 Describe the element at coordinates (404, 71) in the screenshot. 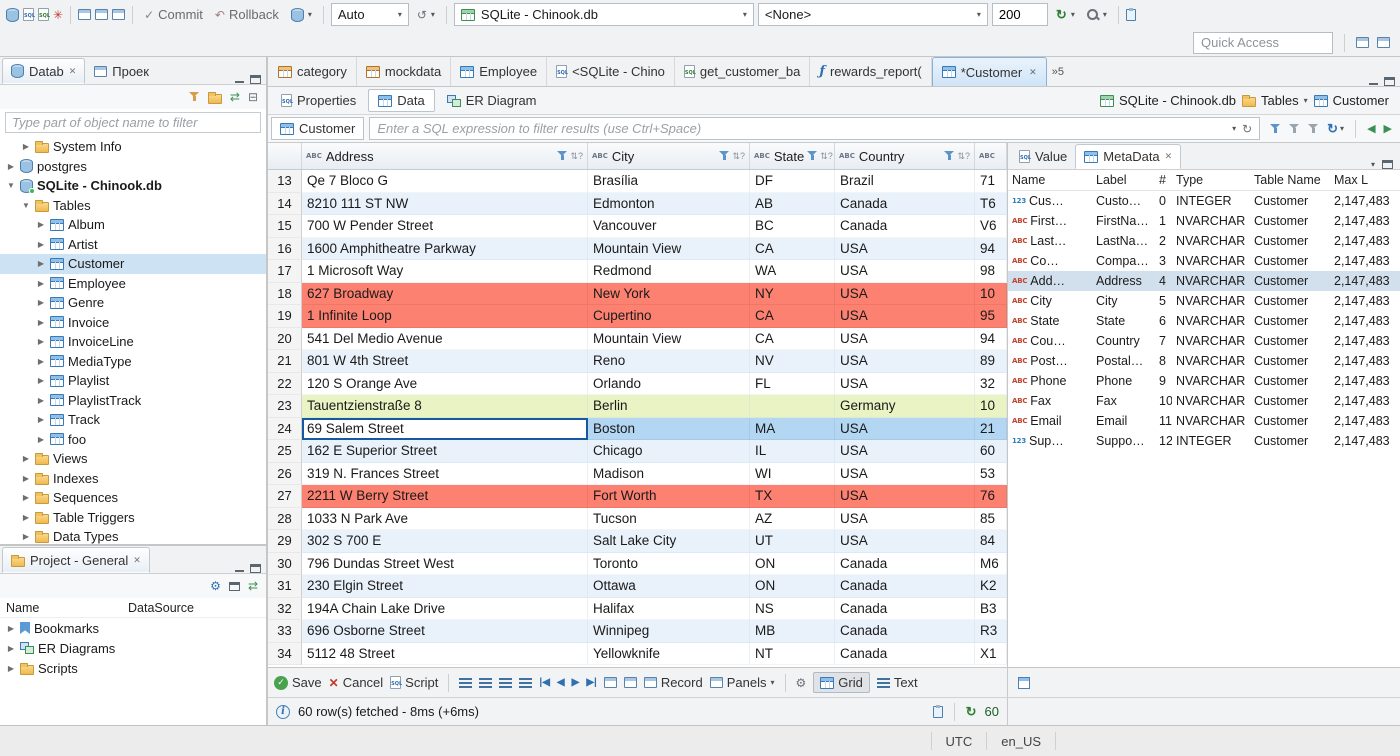

I see `editor-tab-mockdata: mockdata` at that location.